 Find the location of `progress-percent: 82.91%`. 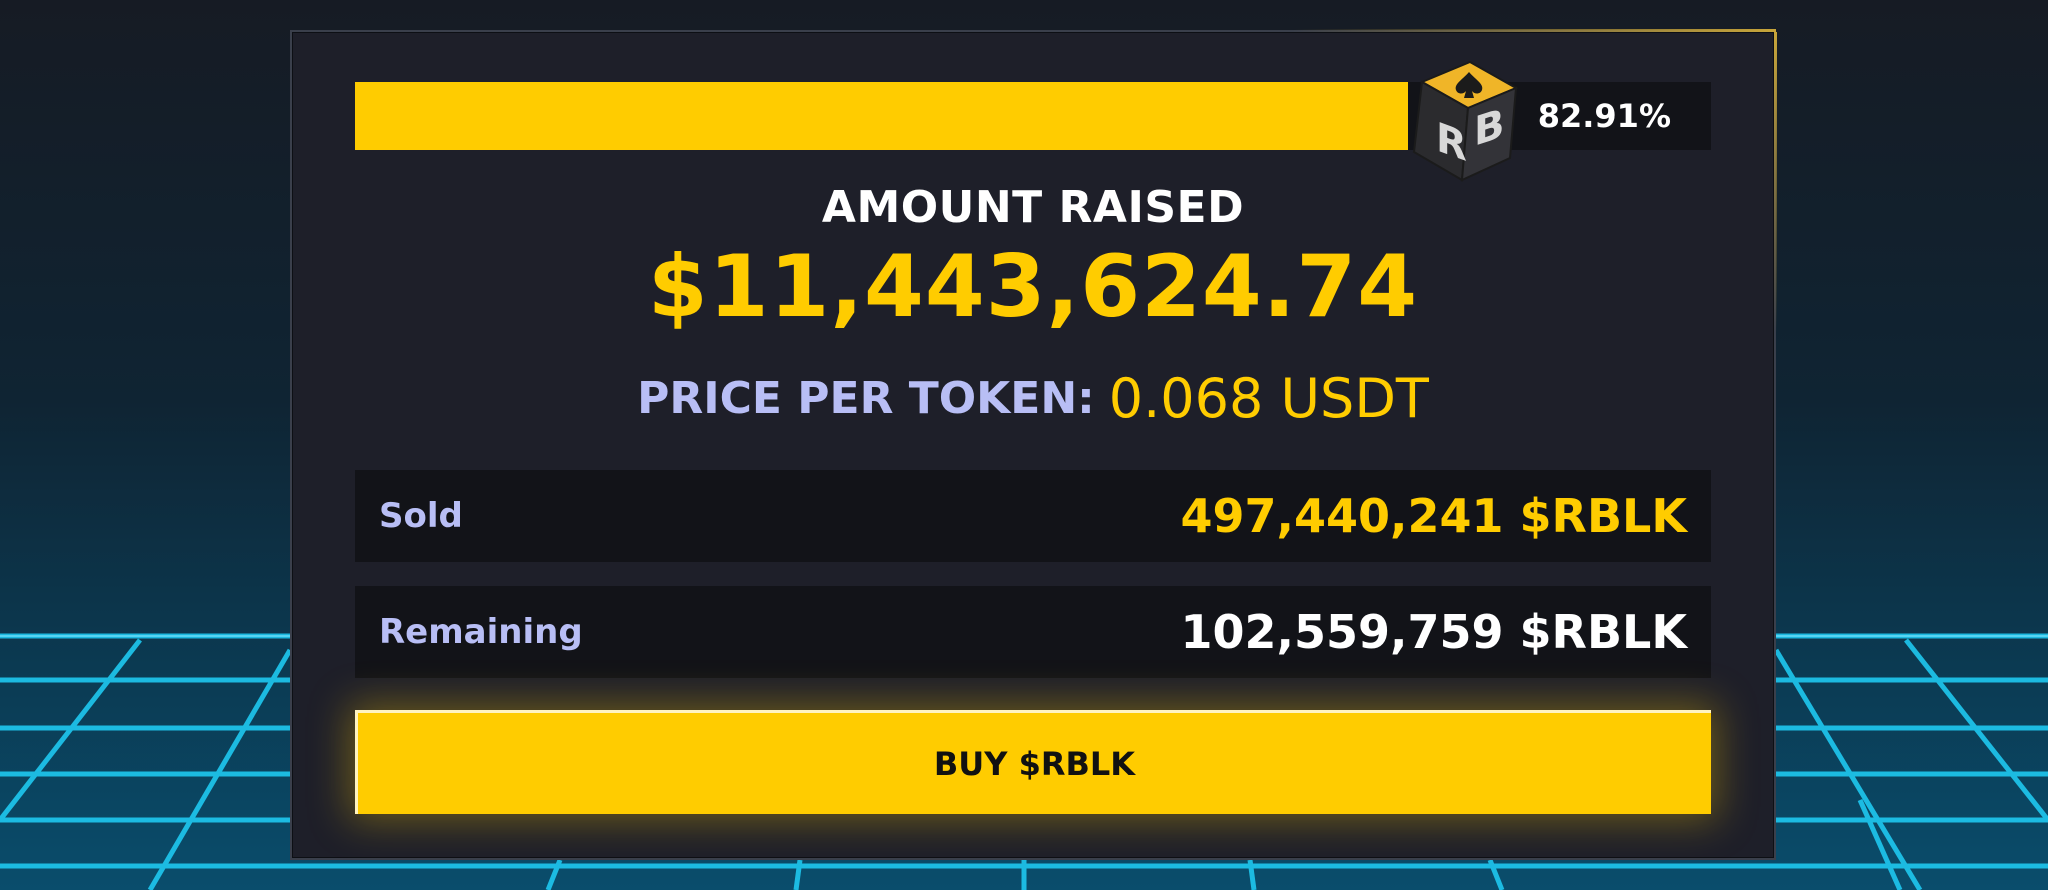

progress-percent: 82.91% is located at coordinates (1604, 116).